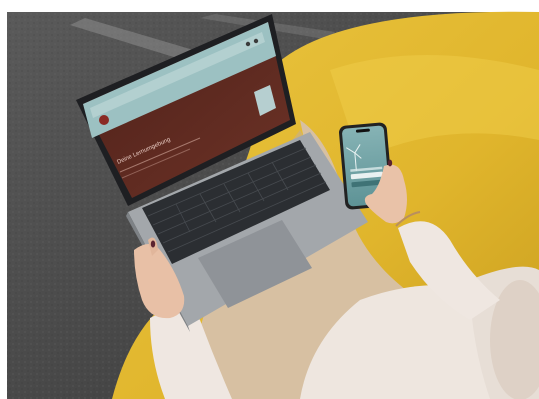 Image resolution: width=539 pixels, height=399 pixels. I want to click on site-logo-icon, so click(104, 120).